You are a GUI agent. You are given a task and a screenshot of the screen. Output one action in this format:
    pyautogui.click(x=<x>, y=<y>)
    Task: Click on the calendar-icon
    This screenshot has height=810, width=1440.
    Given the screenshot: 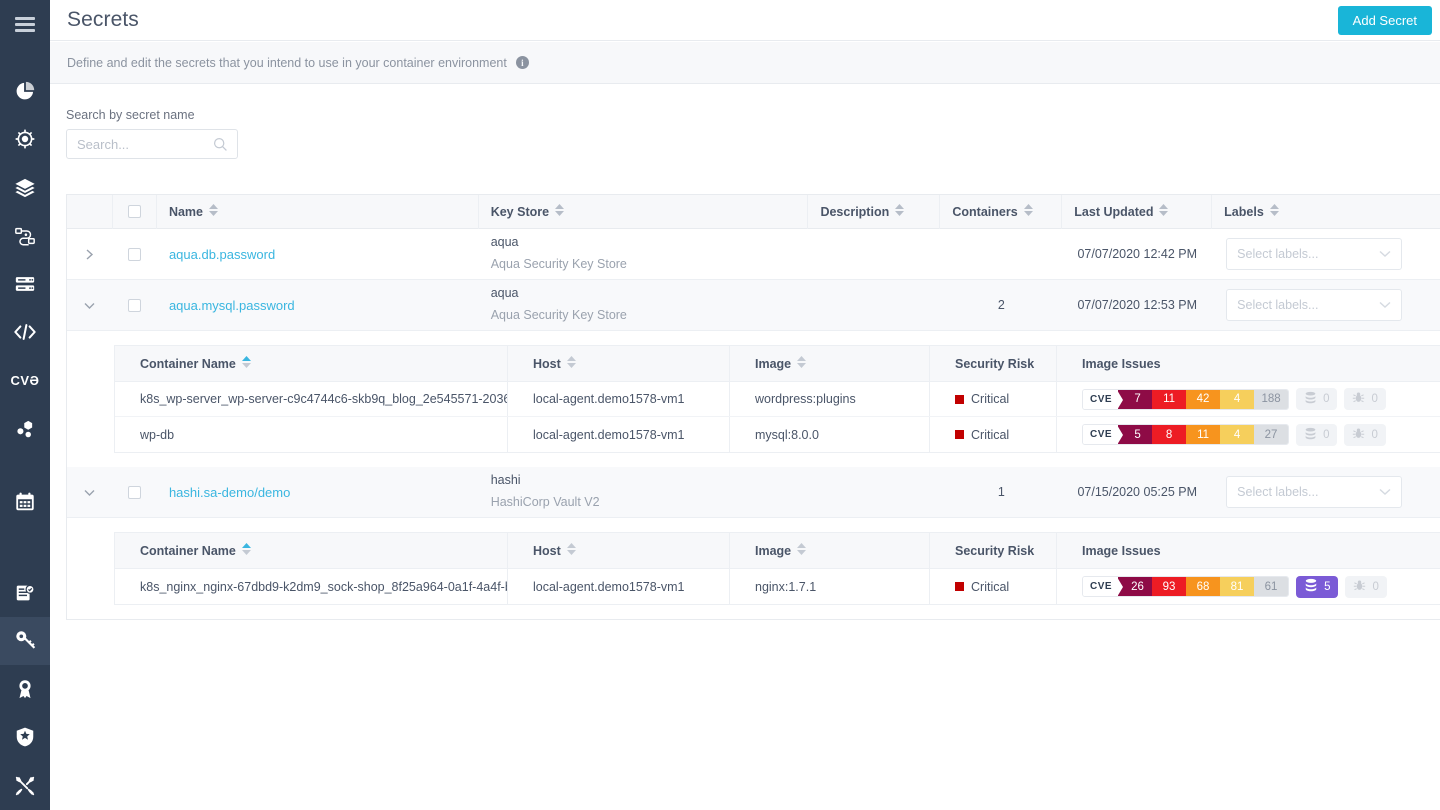 What is the action you would take?
    pyautogui.click(x=25, y=502)
    